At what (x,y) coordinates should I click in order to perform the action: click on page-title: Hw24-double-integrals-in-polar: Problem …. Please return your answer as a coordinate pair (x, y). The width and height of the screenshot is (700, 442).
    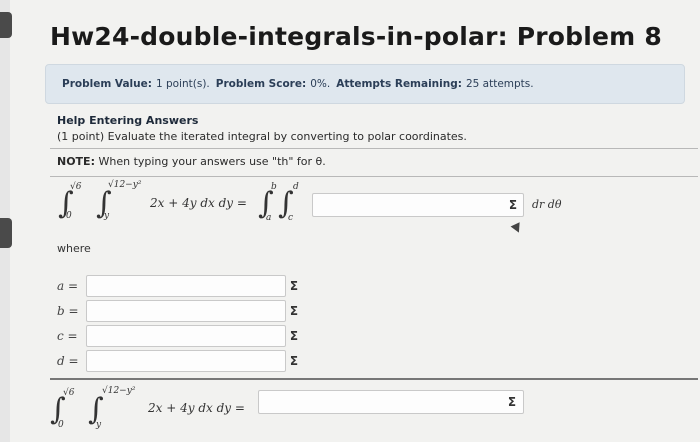
    Looking at the image, I should click on (356, 36).